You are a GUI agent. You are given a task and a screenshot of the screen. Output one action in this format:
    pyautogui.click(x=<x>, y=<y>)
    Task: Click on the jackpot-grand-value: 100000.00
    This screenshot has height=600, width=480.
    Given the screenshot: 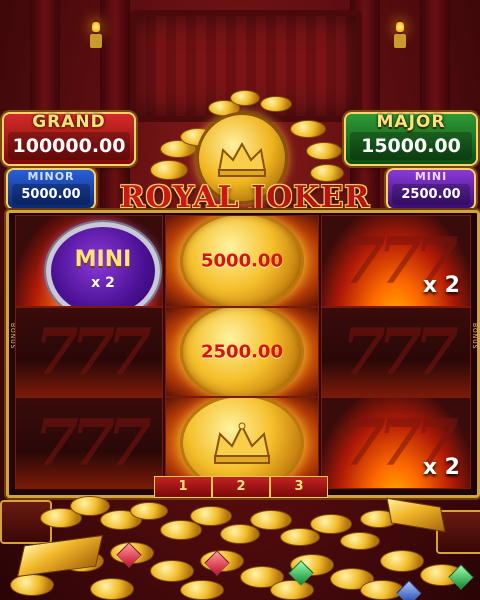 What is the action you would take?
    pyautogui.click(x=69, y=146)
    